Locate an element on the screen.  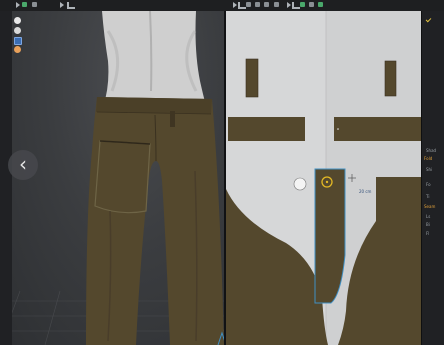
panel-item: Fo is located at coordinates (428, 184).